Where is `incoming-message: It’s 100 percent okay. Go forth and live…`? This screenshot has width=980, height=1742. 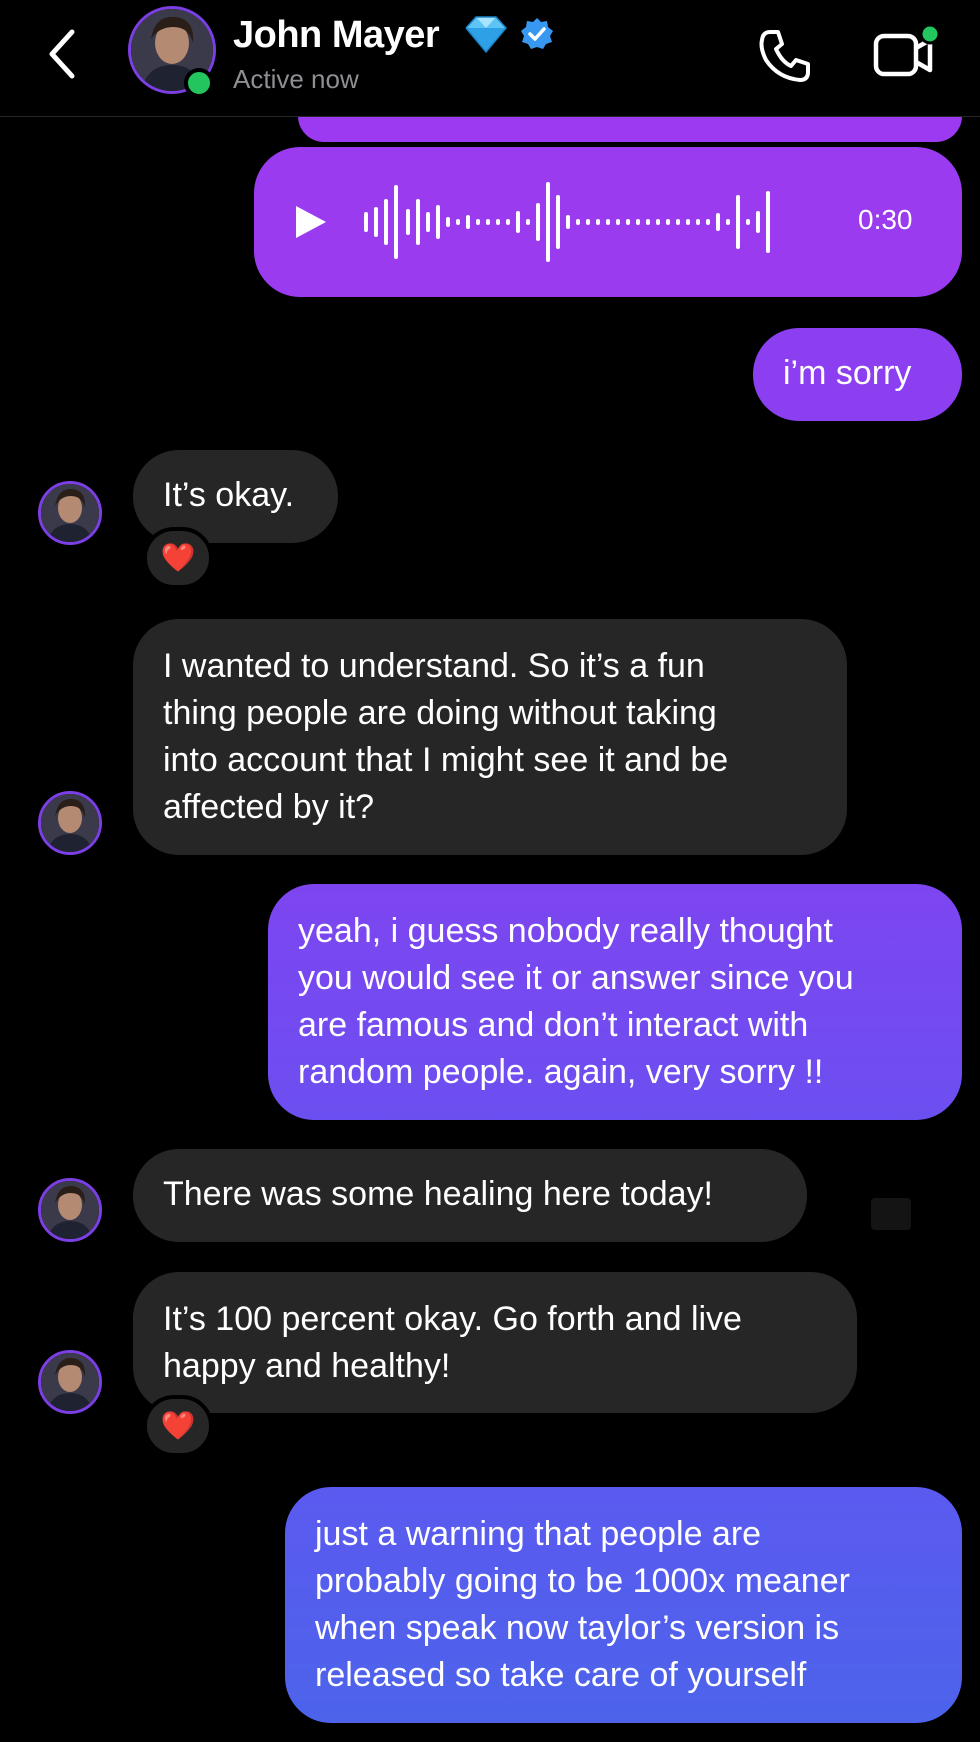
incoming-message: It’s 100 percent okay. Go forth and live… is located at coordinates (495, 1342).